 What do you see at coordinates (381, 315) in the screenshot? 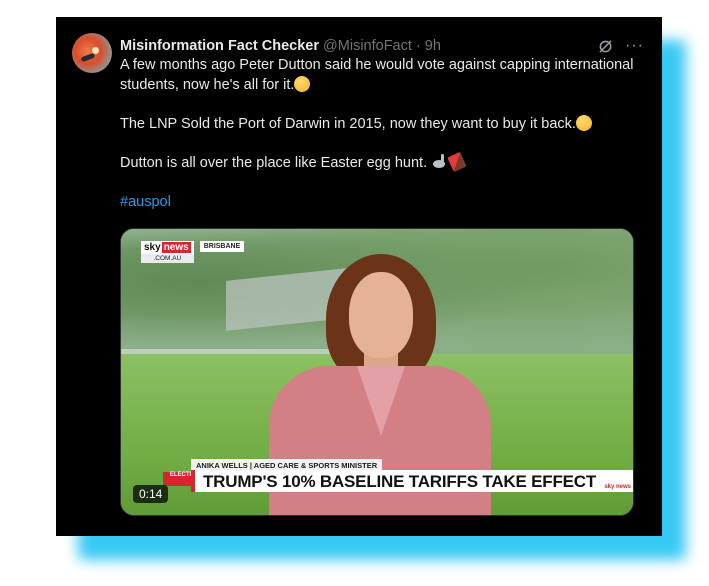
I see `presenter-face` at bounding box center [381, 315].